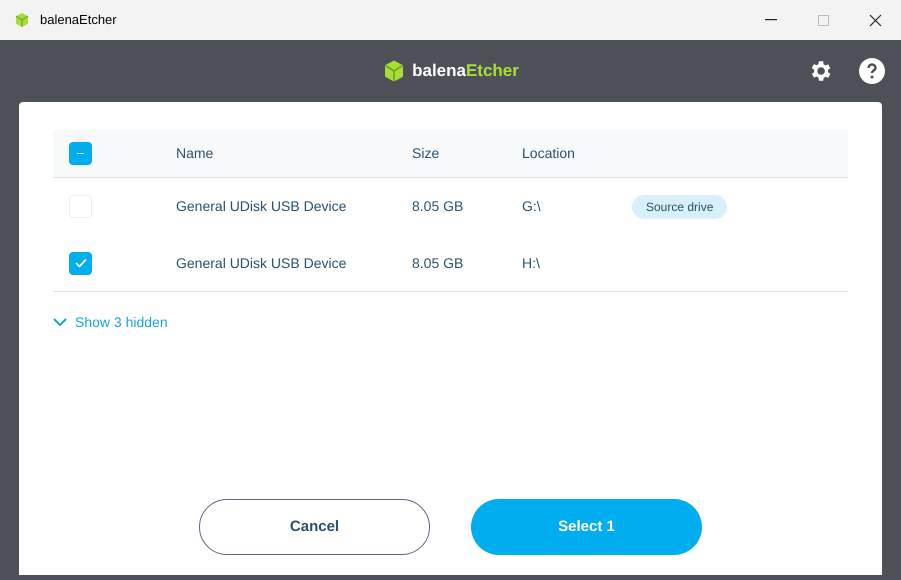 This screenshot has width=901, height=580. What do you see at coordinates (875, 20) in the screenshot?
I see `close-icon` at bounding box center [875, 20].